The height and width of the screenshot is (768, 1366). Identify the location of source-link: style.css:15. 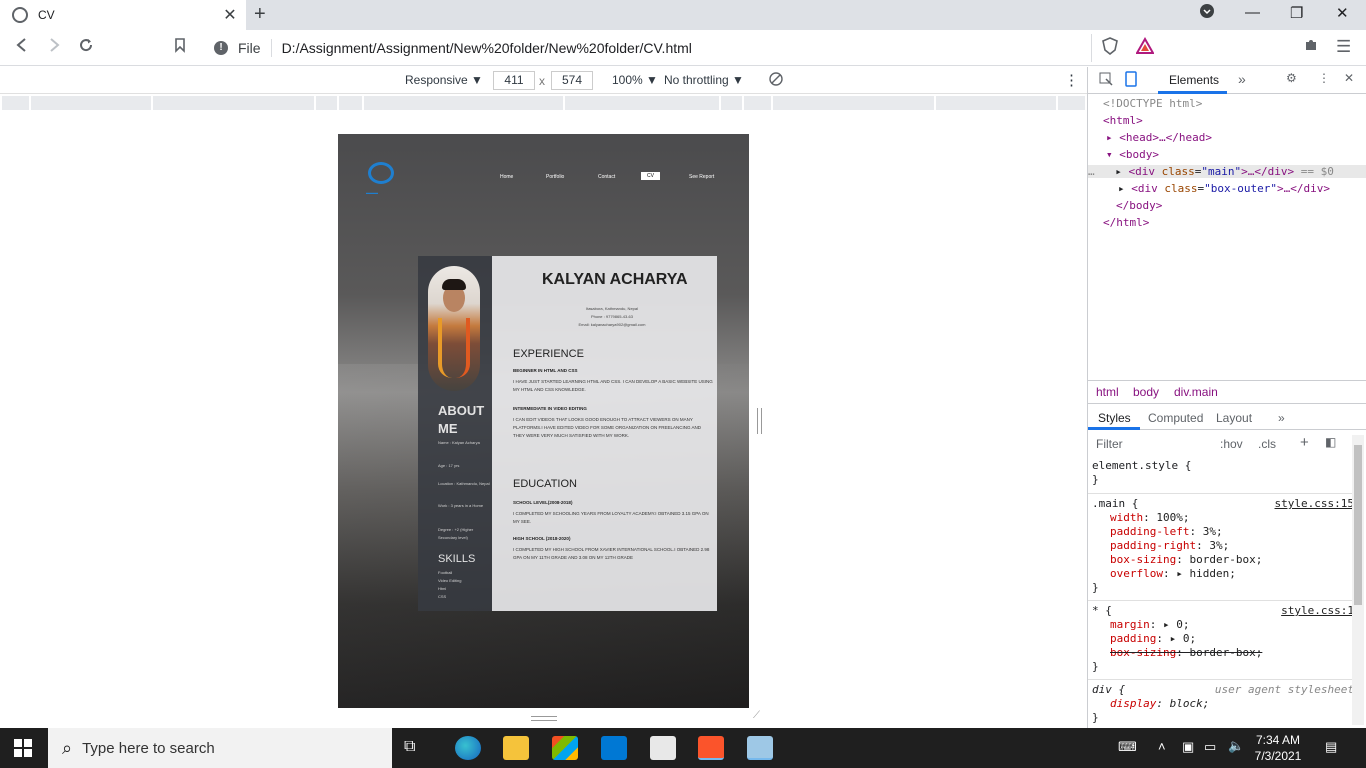
(1314, 504).